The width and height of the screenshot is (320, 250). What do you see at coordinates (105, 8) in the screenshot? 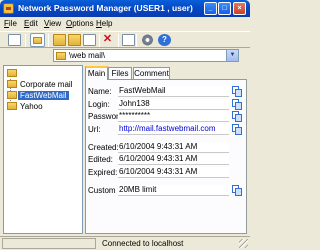
I see `window-title: Network Password Manager (USER1 , user)` at bounding box center [105, 8].